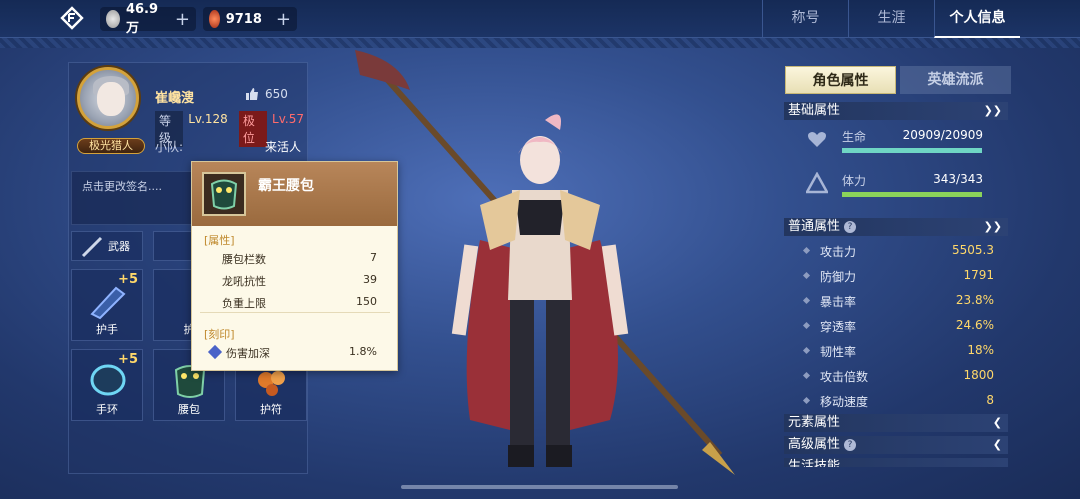 The width and height of the screenshot is (1080, 499). What do you see at coordinates (840, 80) in the screenshot?
I see `tab-character-attributes: 角色属性` at bounding box center [840, 80].